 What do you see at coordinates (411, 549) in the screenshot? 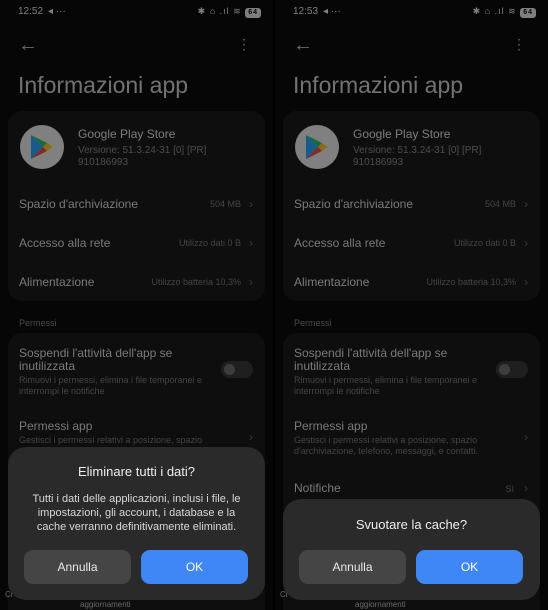
I see `clear-cache-dialog: Svuotare la cache? Annulla OK` at bounding box center [411, 549].